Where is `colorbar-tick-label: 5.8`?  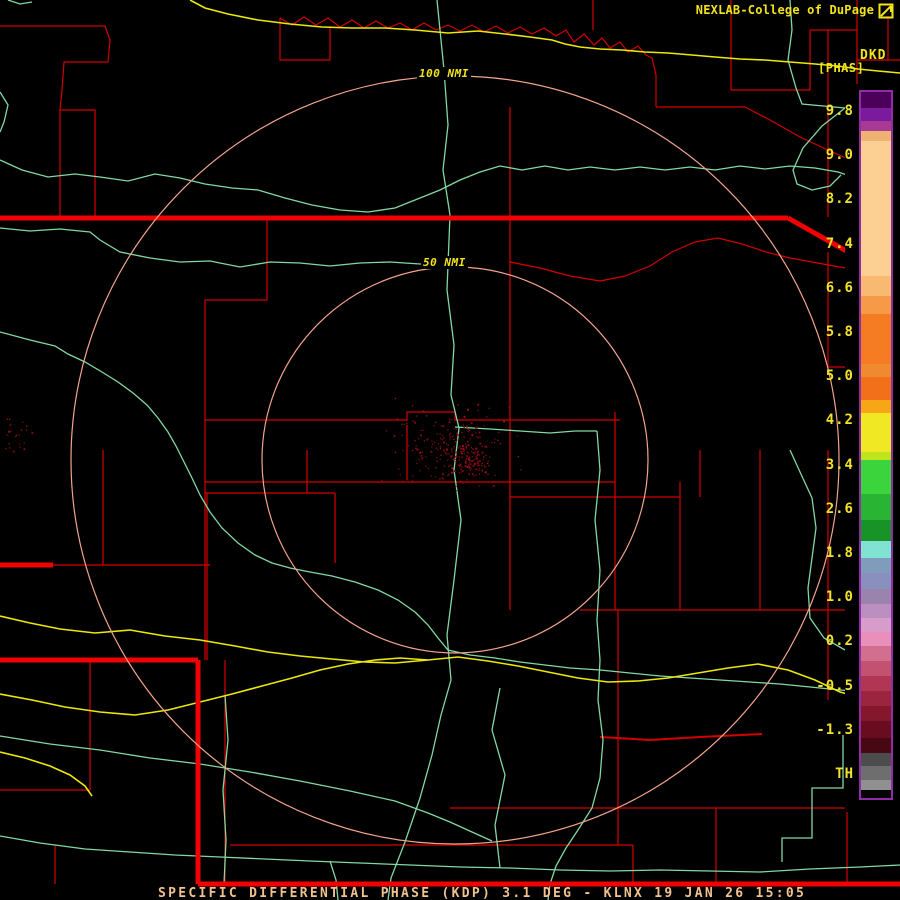
colorbar-tick-label: 5.8 is located at coordinates (839, 332).